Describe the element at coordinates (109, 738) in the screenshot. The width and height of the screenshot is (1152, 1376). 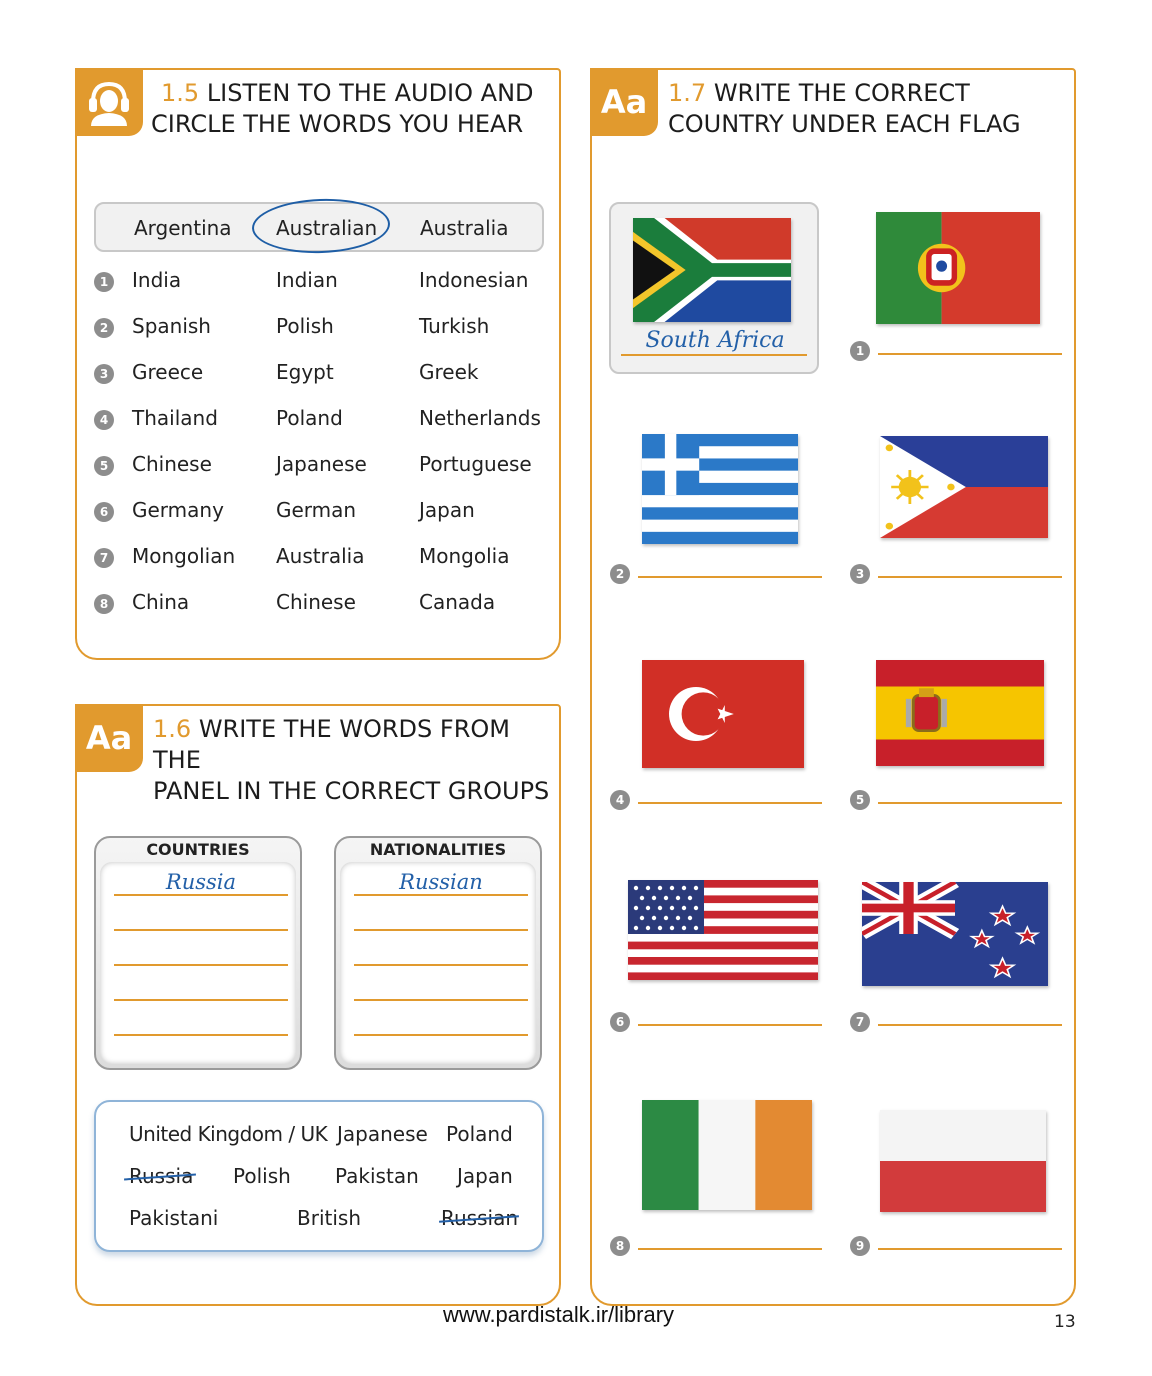
I see `vocabulary-badge: Aa` at that location.